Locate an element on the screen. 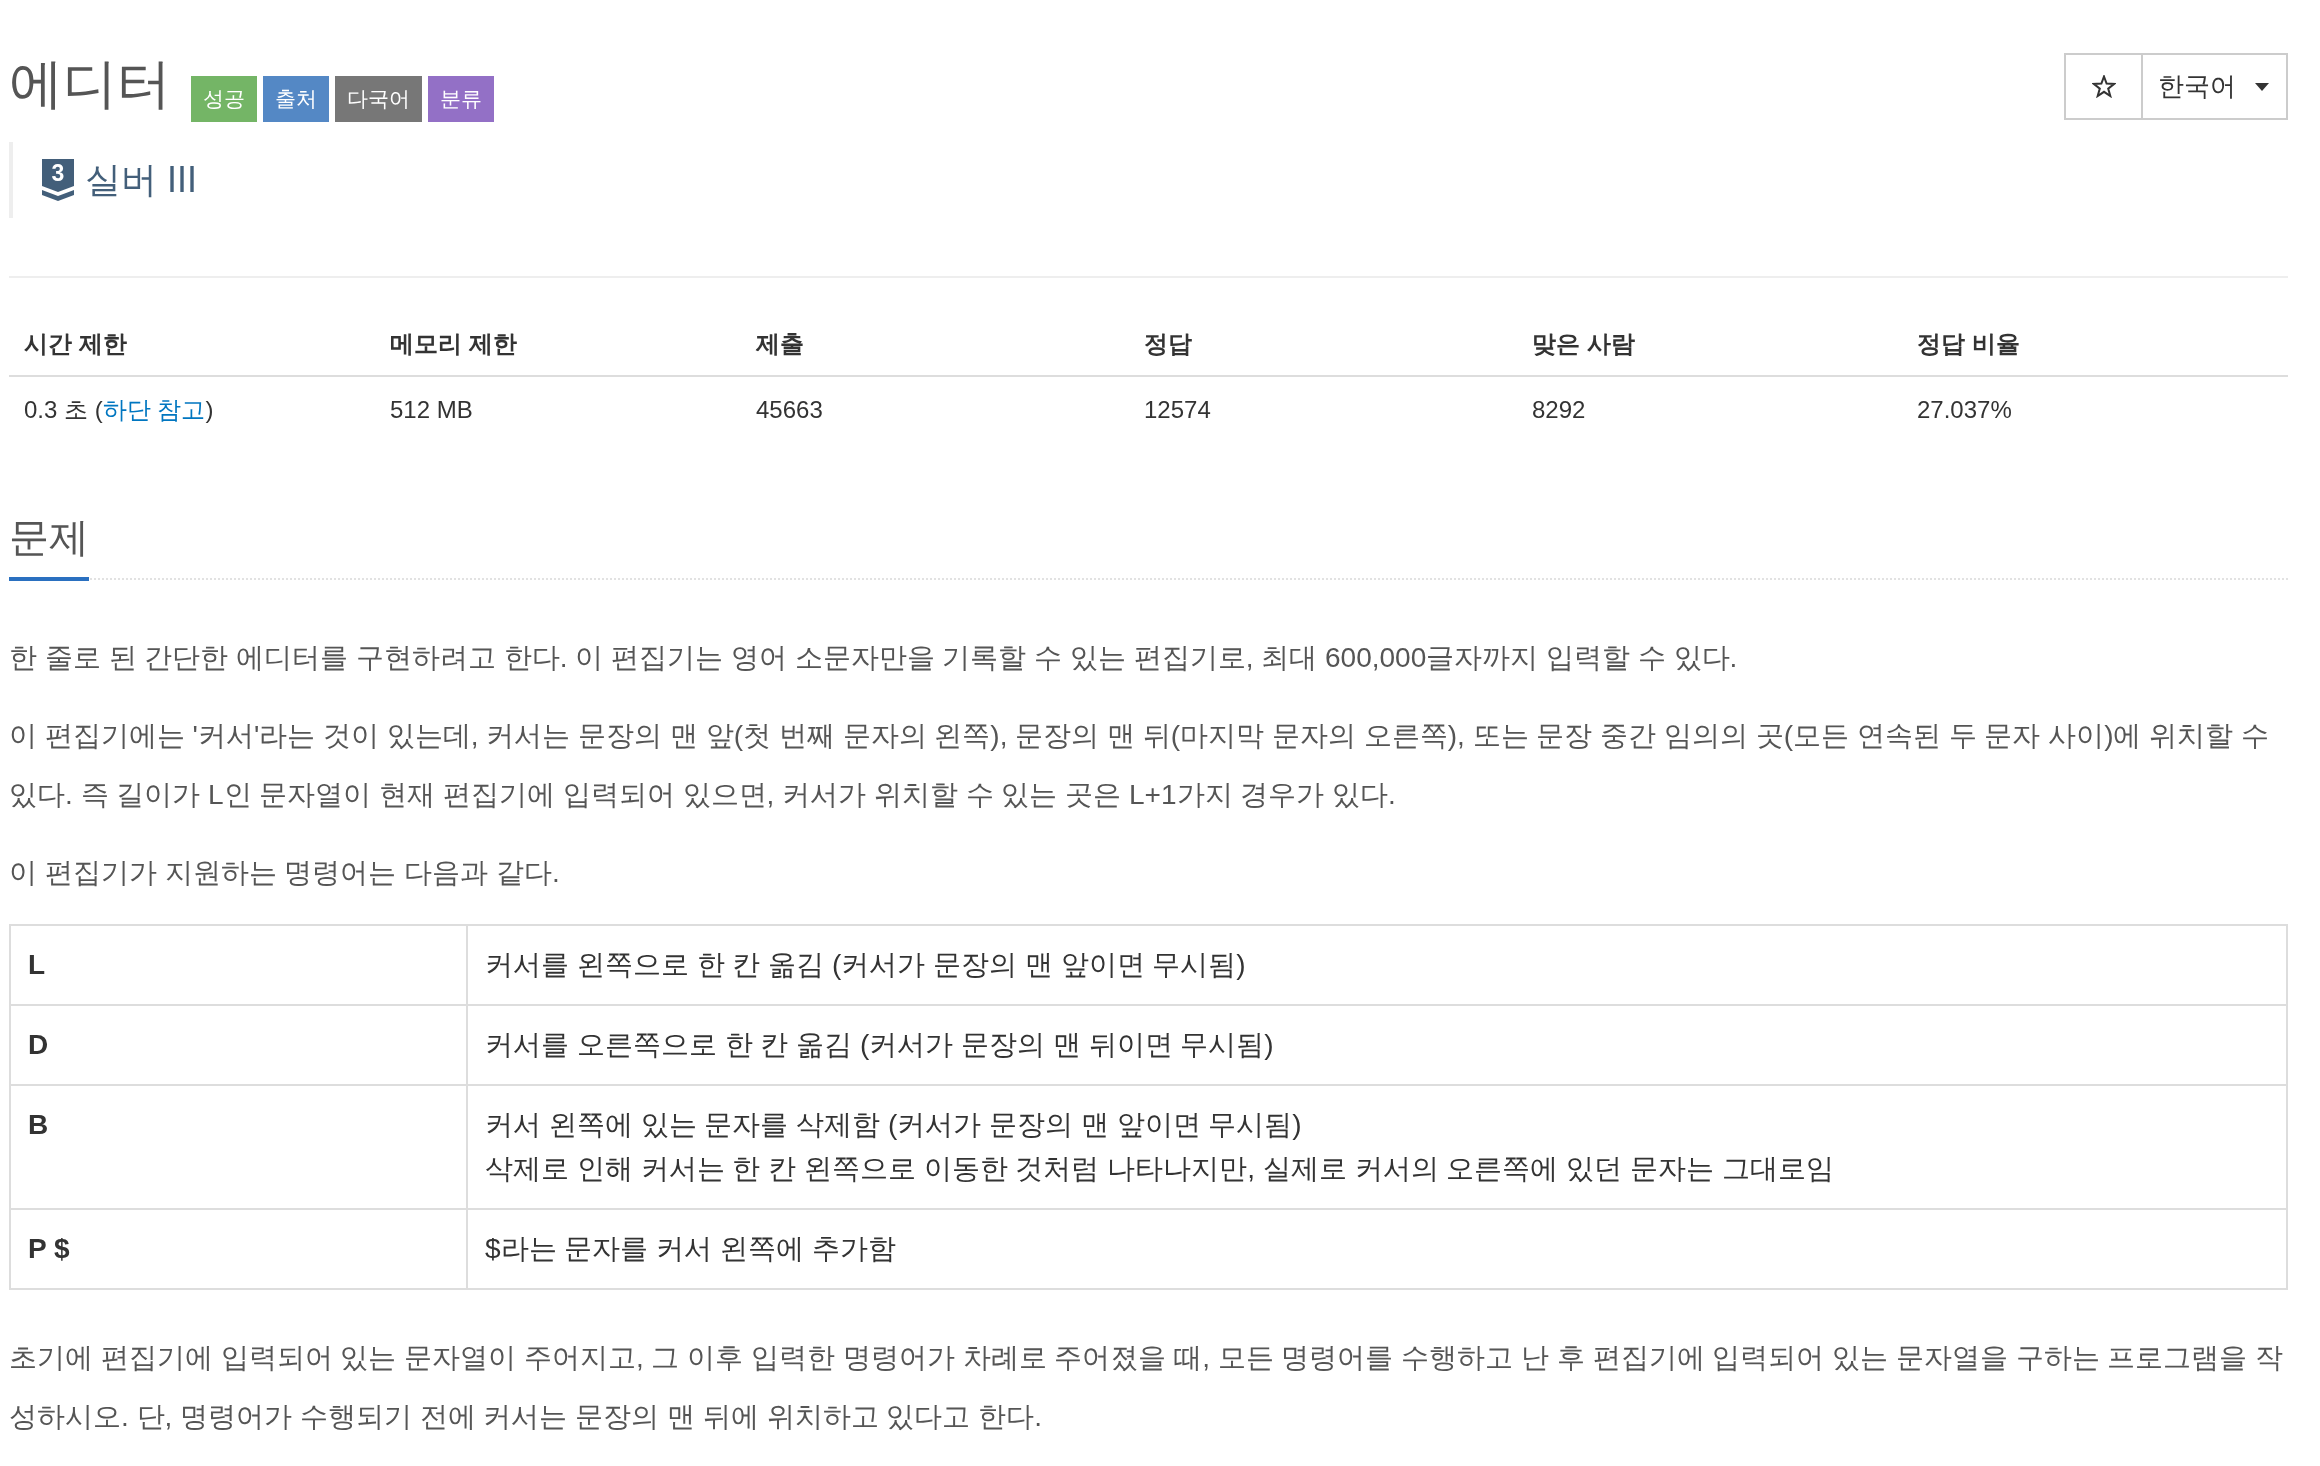  problem-label: 분류 is located at coordinates (461, 99).